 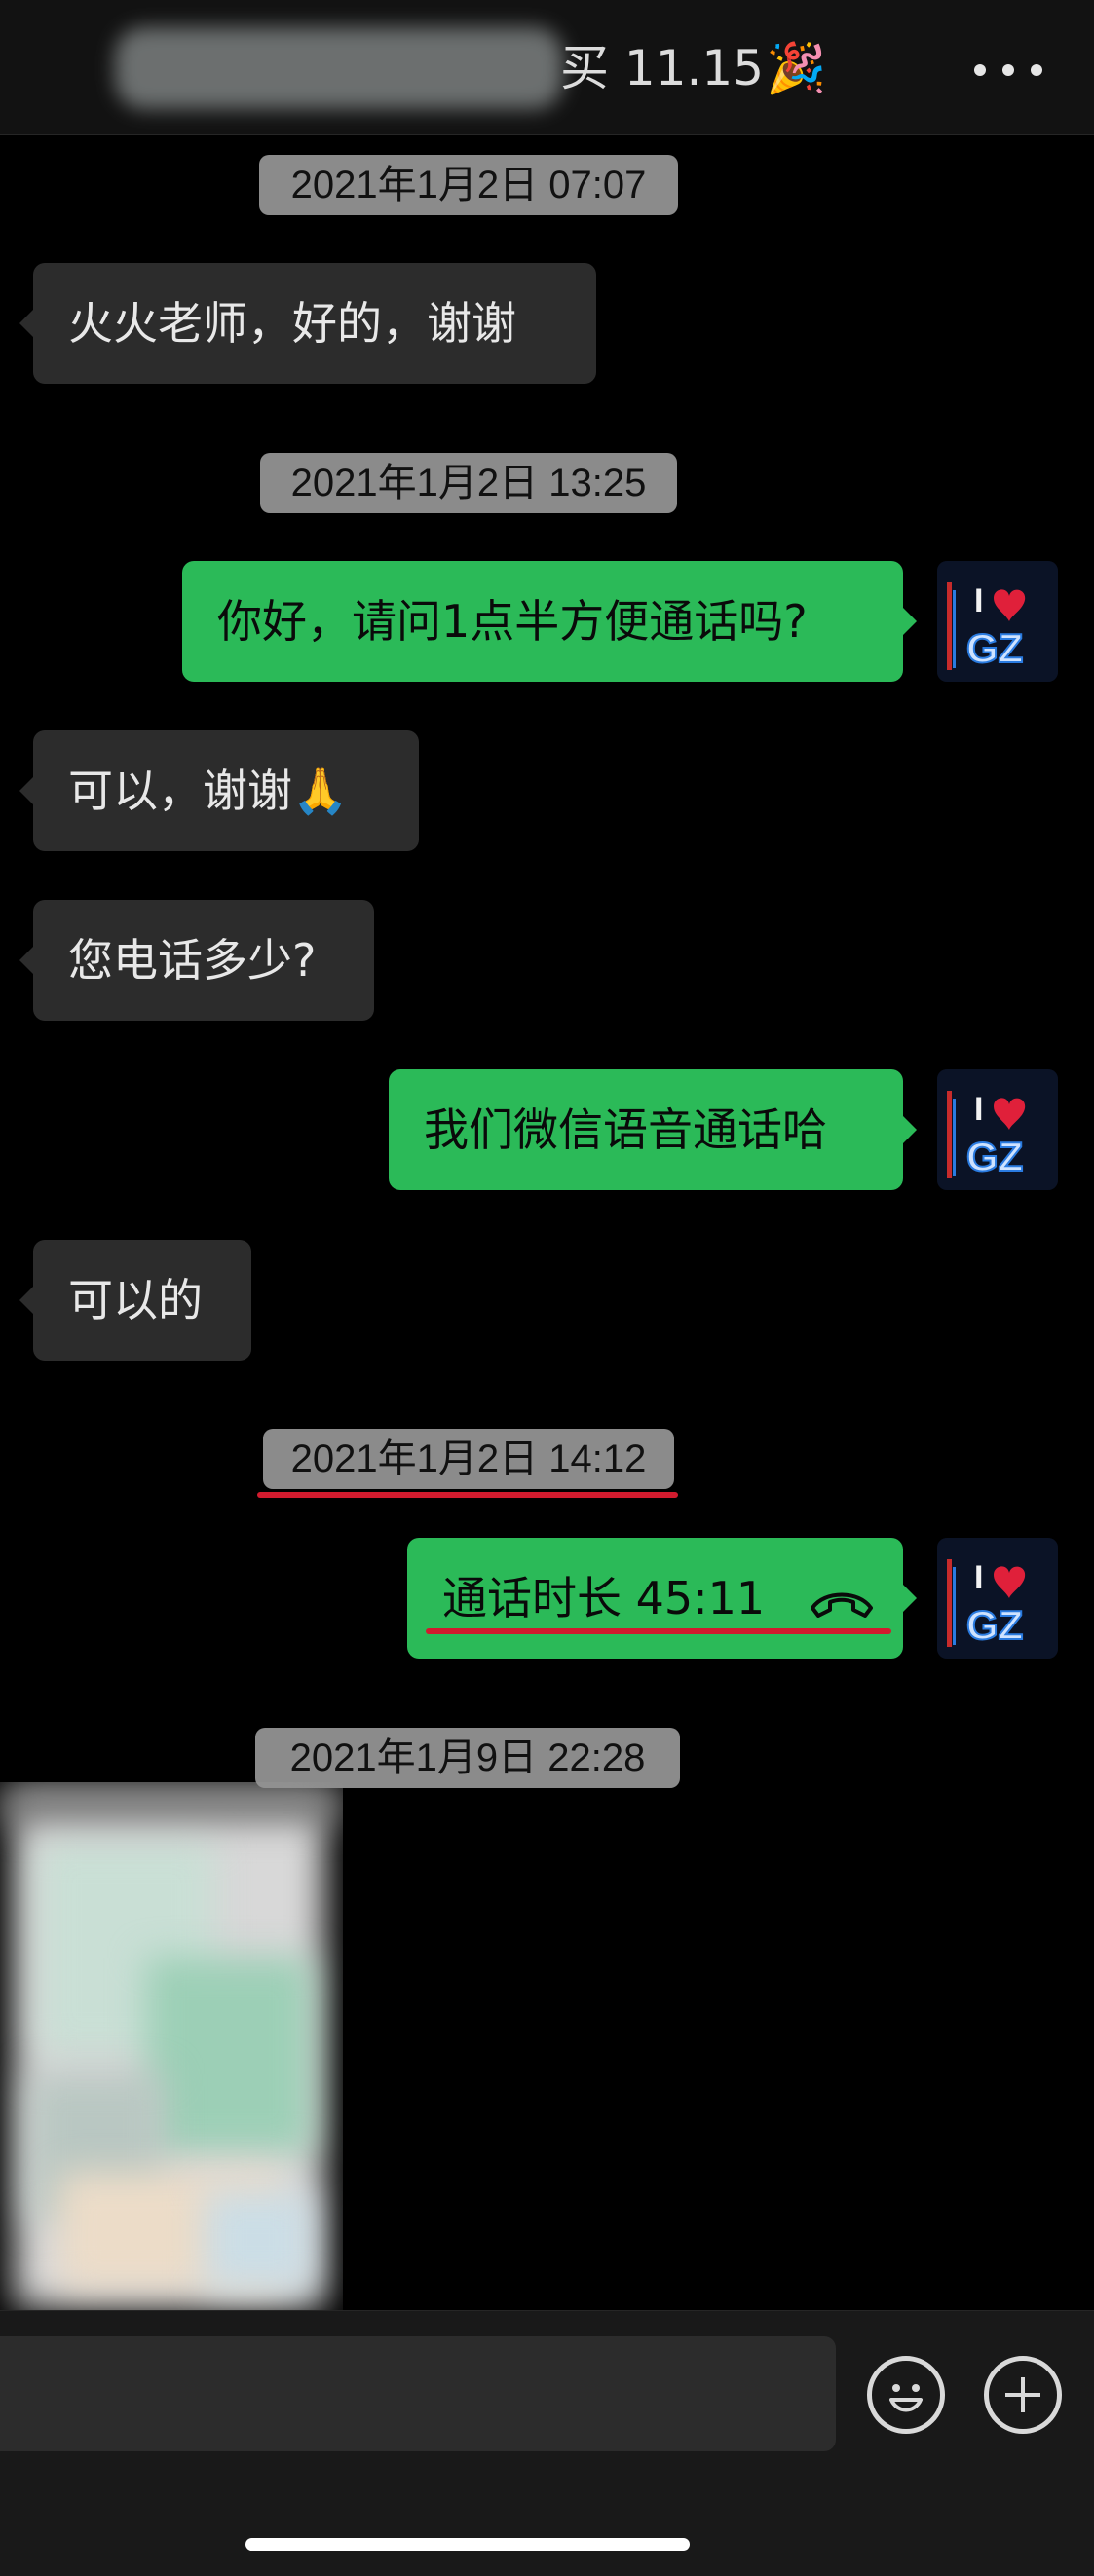 What do you see at coordinates (135, 1300) in the screenshot?
I see `incoming-message: 可以的` at bounding box center [135, 1300].